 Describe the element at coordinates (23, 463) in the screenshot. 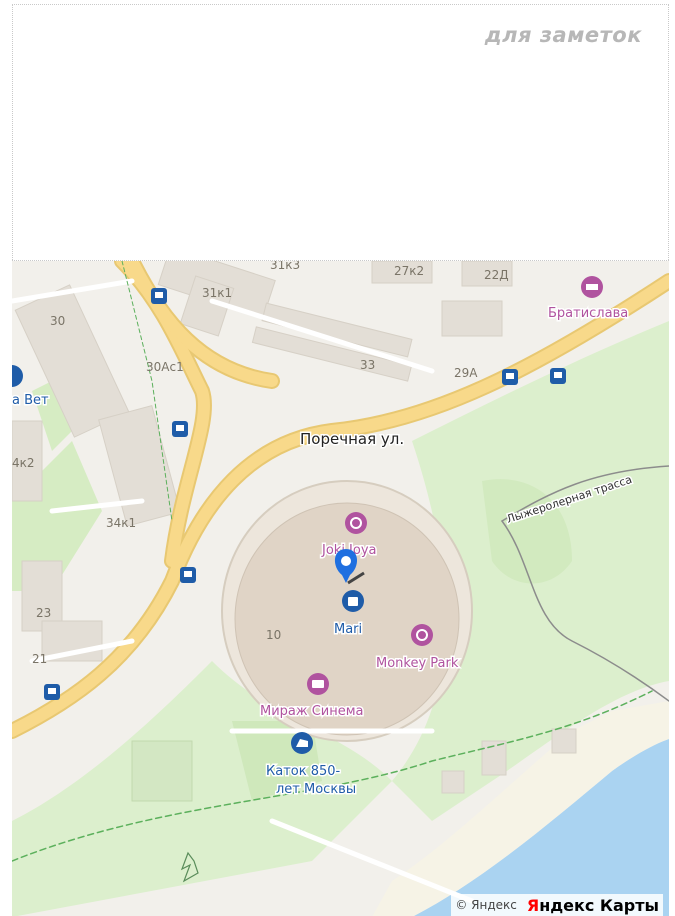

I see `house-number: 4к2` at that location.